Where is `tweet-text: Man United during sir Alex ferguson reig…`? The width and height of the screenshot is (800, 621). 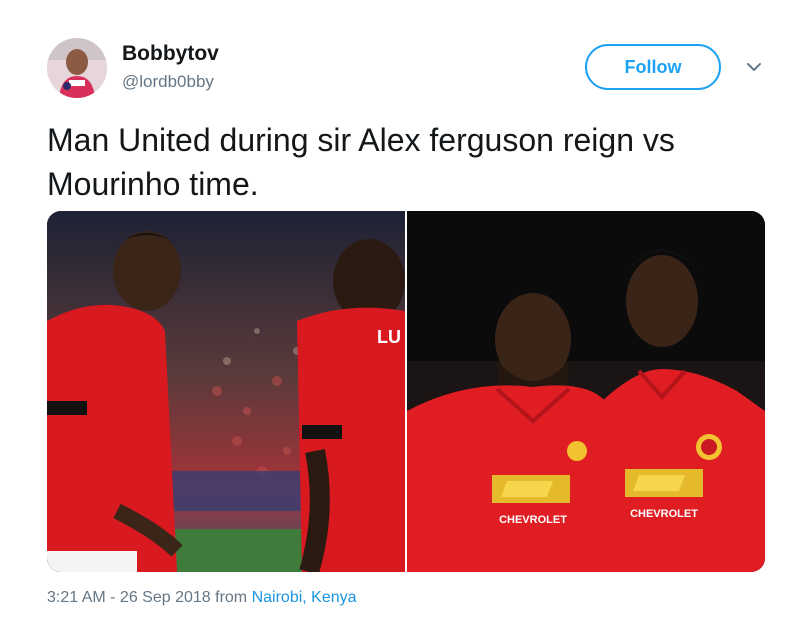
tweet-text: Man United during sir Alex ferguson reig… is located at coordinates (361, 162).